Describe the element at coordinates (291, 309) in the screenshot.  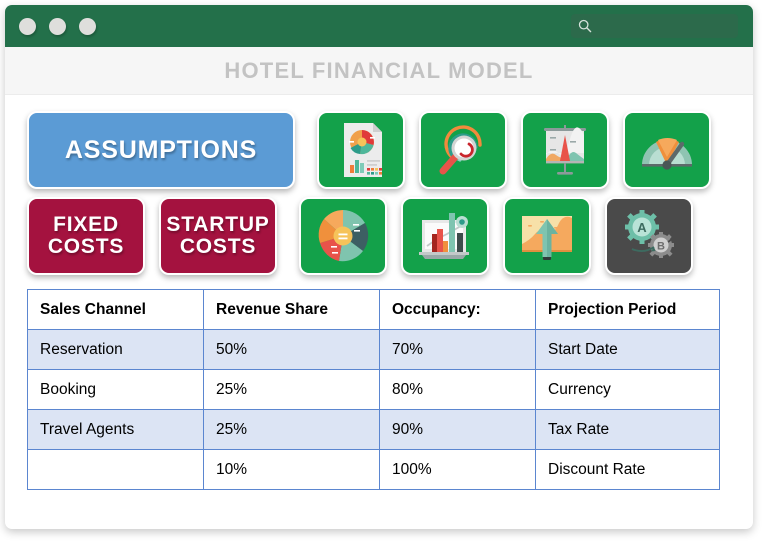
I see `table-header-revenue-share: Revenue Share` at that location.